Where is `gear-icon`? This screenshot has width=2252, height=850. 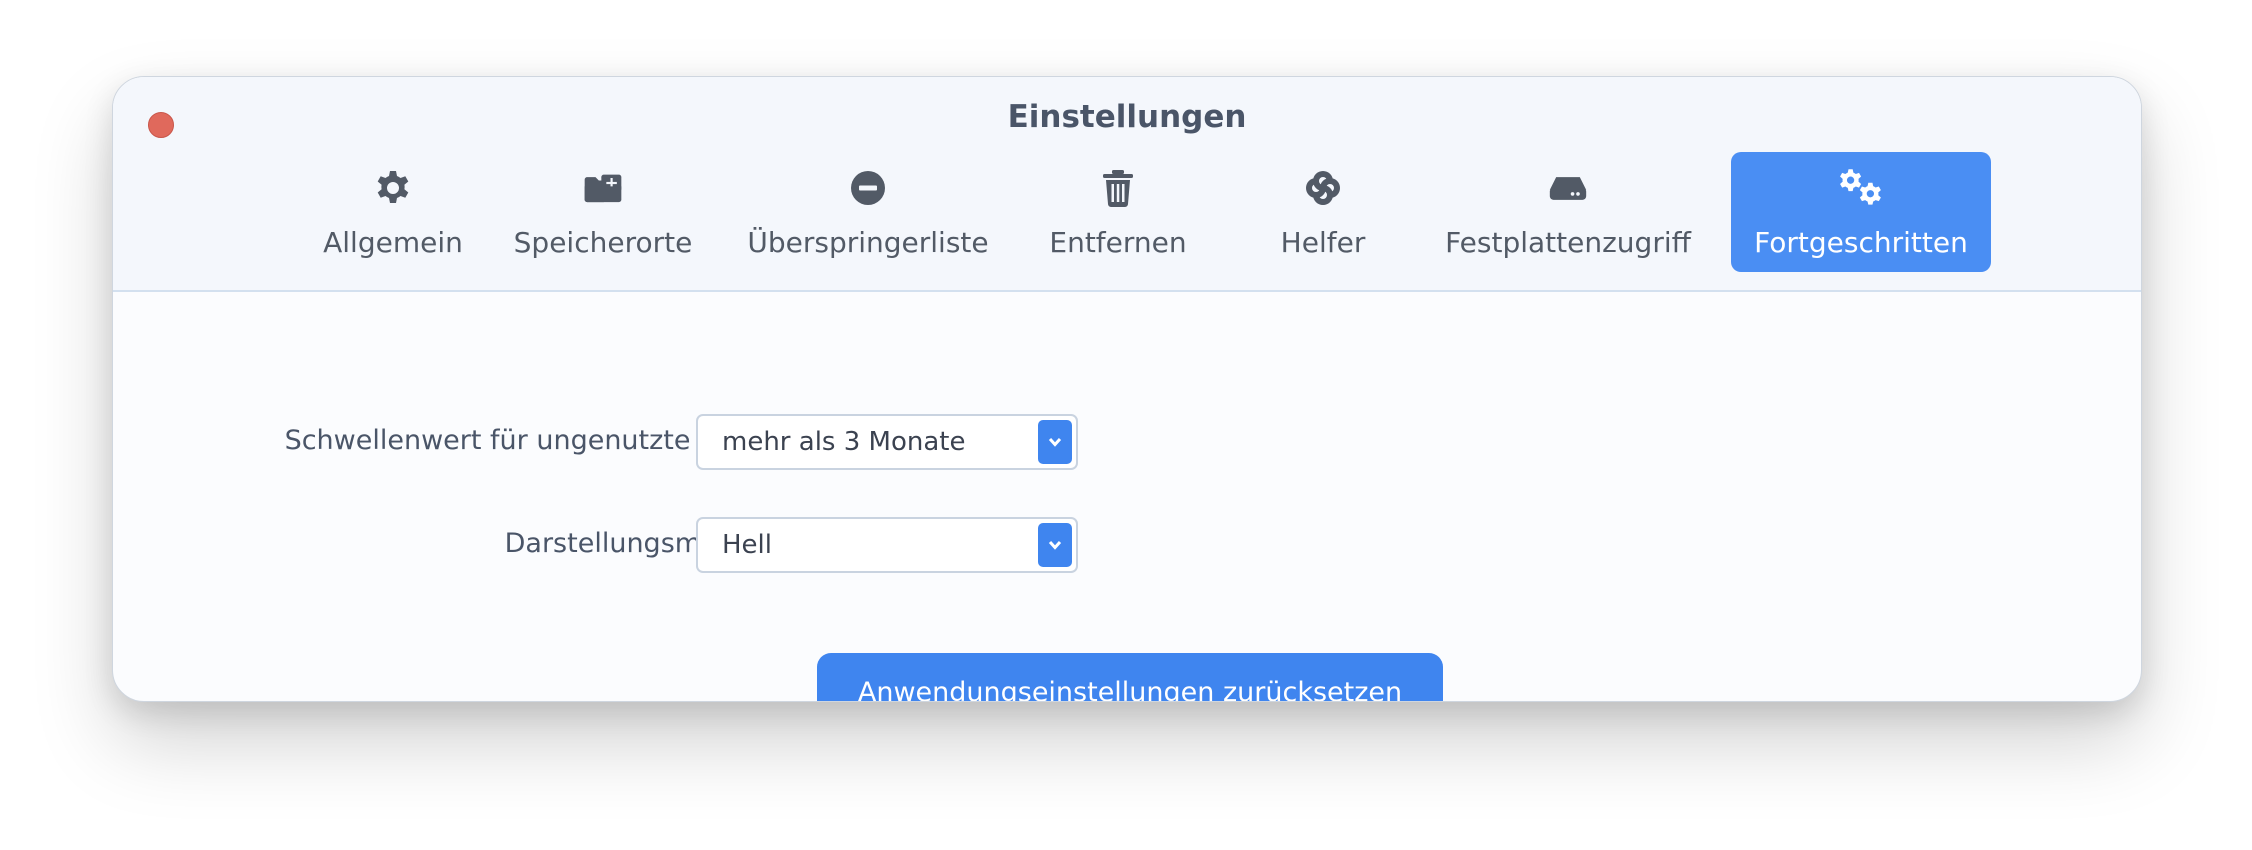 gear-icon is located at coordinates (393, 188).